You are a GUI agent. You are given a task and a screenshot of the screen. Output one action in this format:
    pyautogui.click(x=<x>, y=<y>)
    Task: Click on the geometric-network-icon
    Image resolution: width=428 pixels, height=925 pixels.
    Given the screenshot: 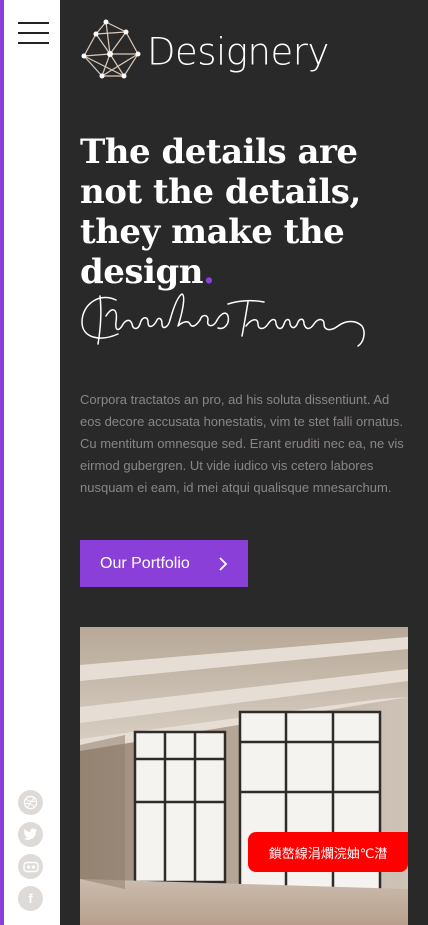 What is the action you would take?
    pyautogui.click(x=111, y=49)
    